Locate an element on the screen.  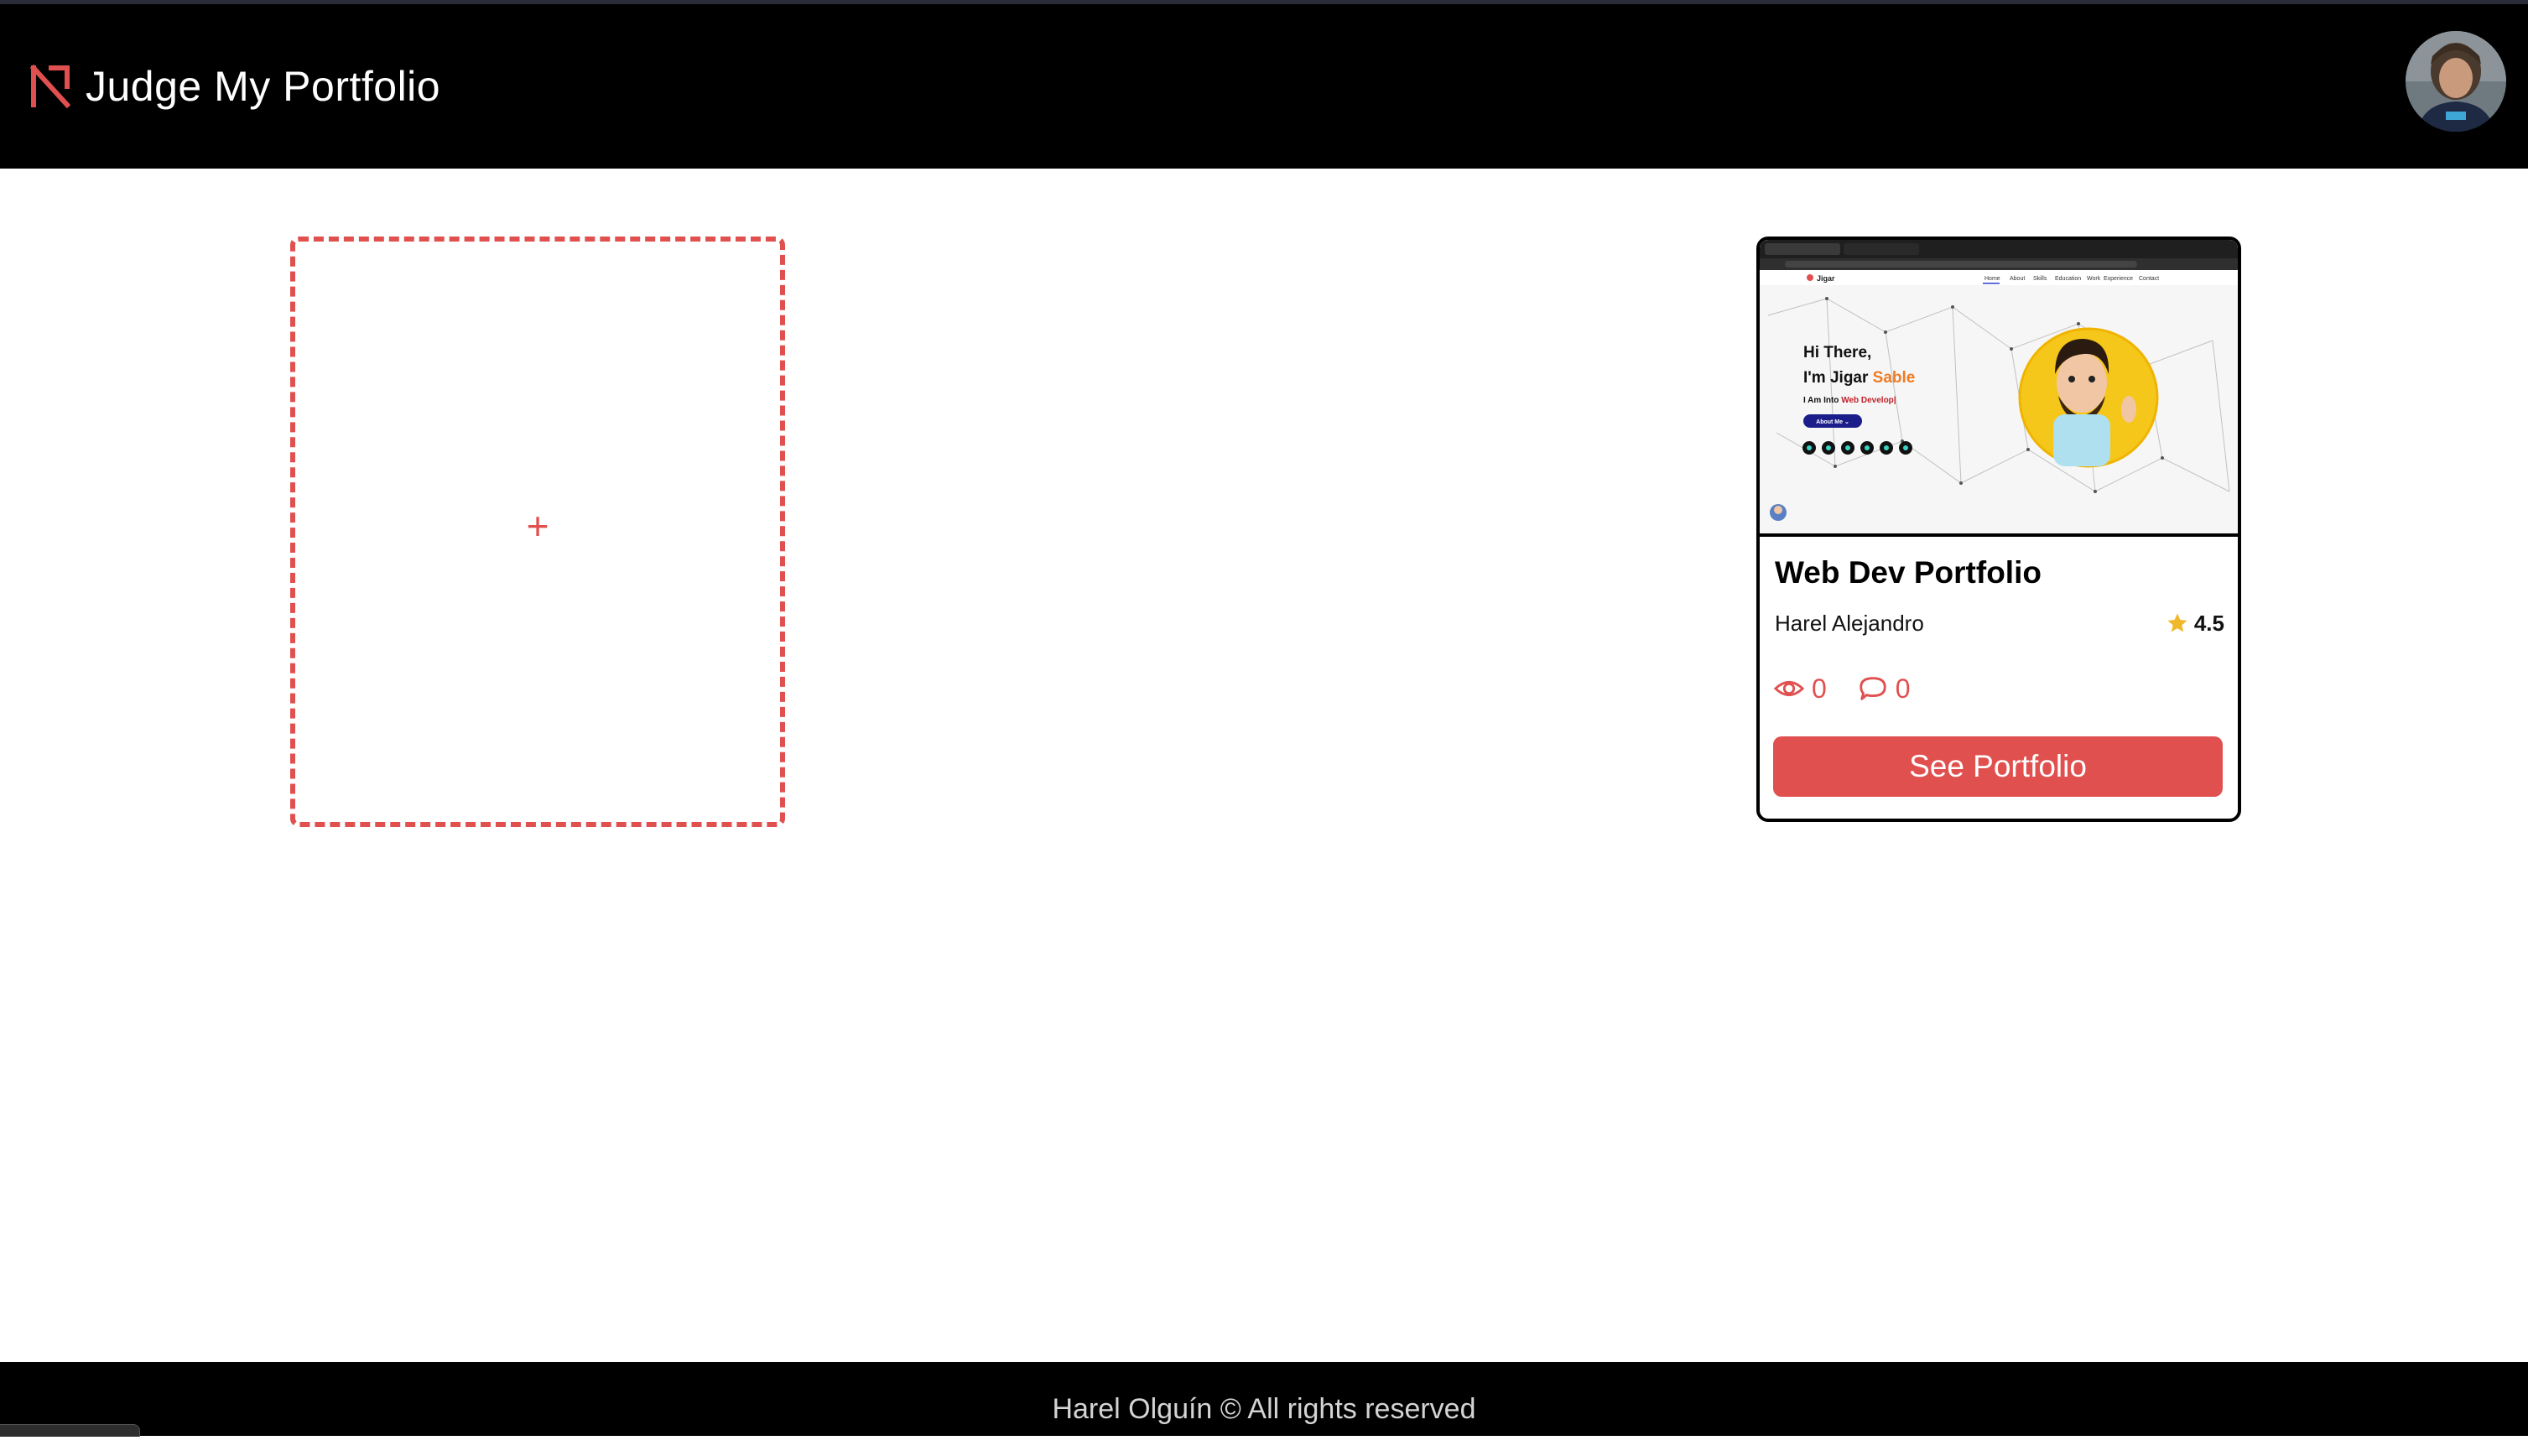
thumb-heading-2: I'm Jigar Sable is located at coordinates (1859, 378).